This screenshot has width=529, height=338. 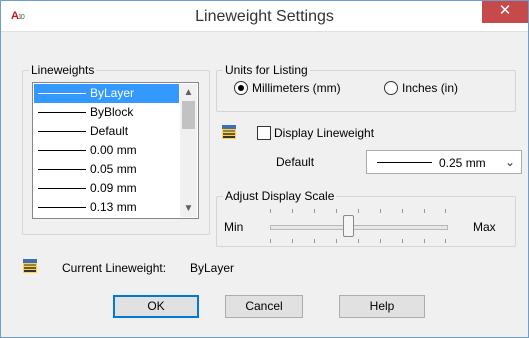 I want to click on current-lineweight-label: Current Lineweight:, so click(x=114, y=268).